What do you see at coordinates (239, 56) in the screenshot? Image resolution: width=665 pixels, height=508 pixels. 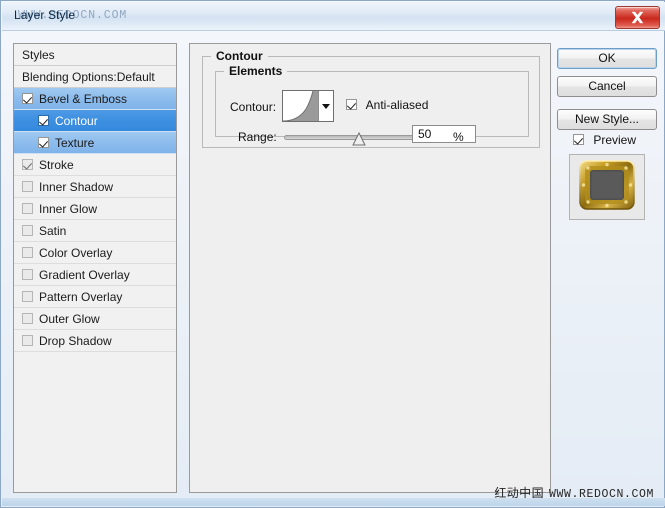 I see `contour-group-title: Contour` at bounding box center [239, 56].